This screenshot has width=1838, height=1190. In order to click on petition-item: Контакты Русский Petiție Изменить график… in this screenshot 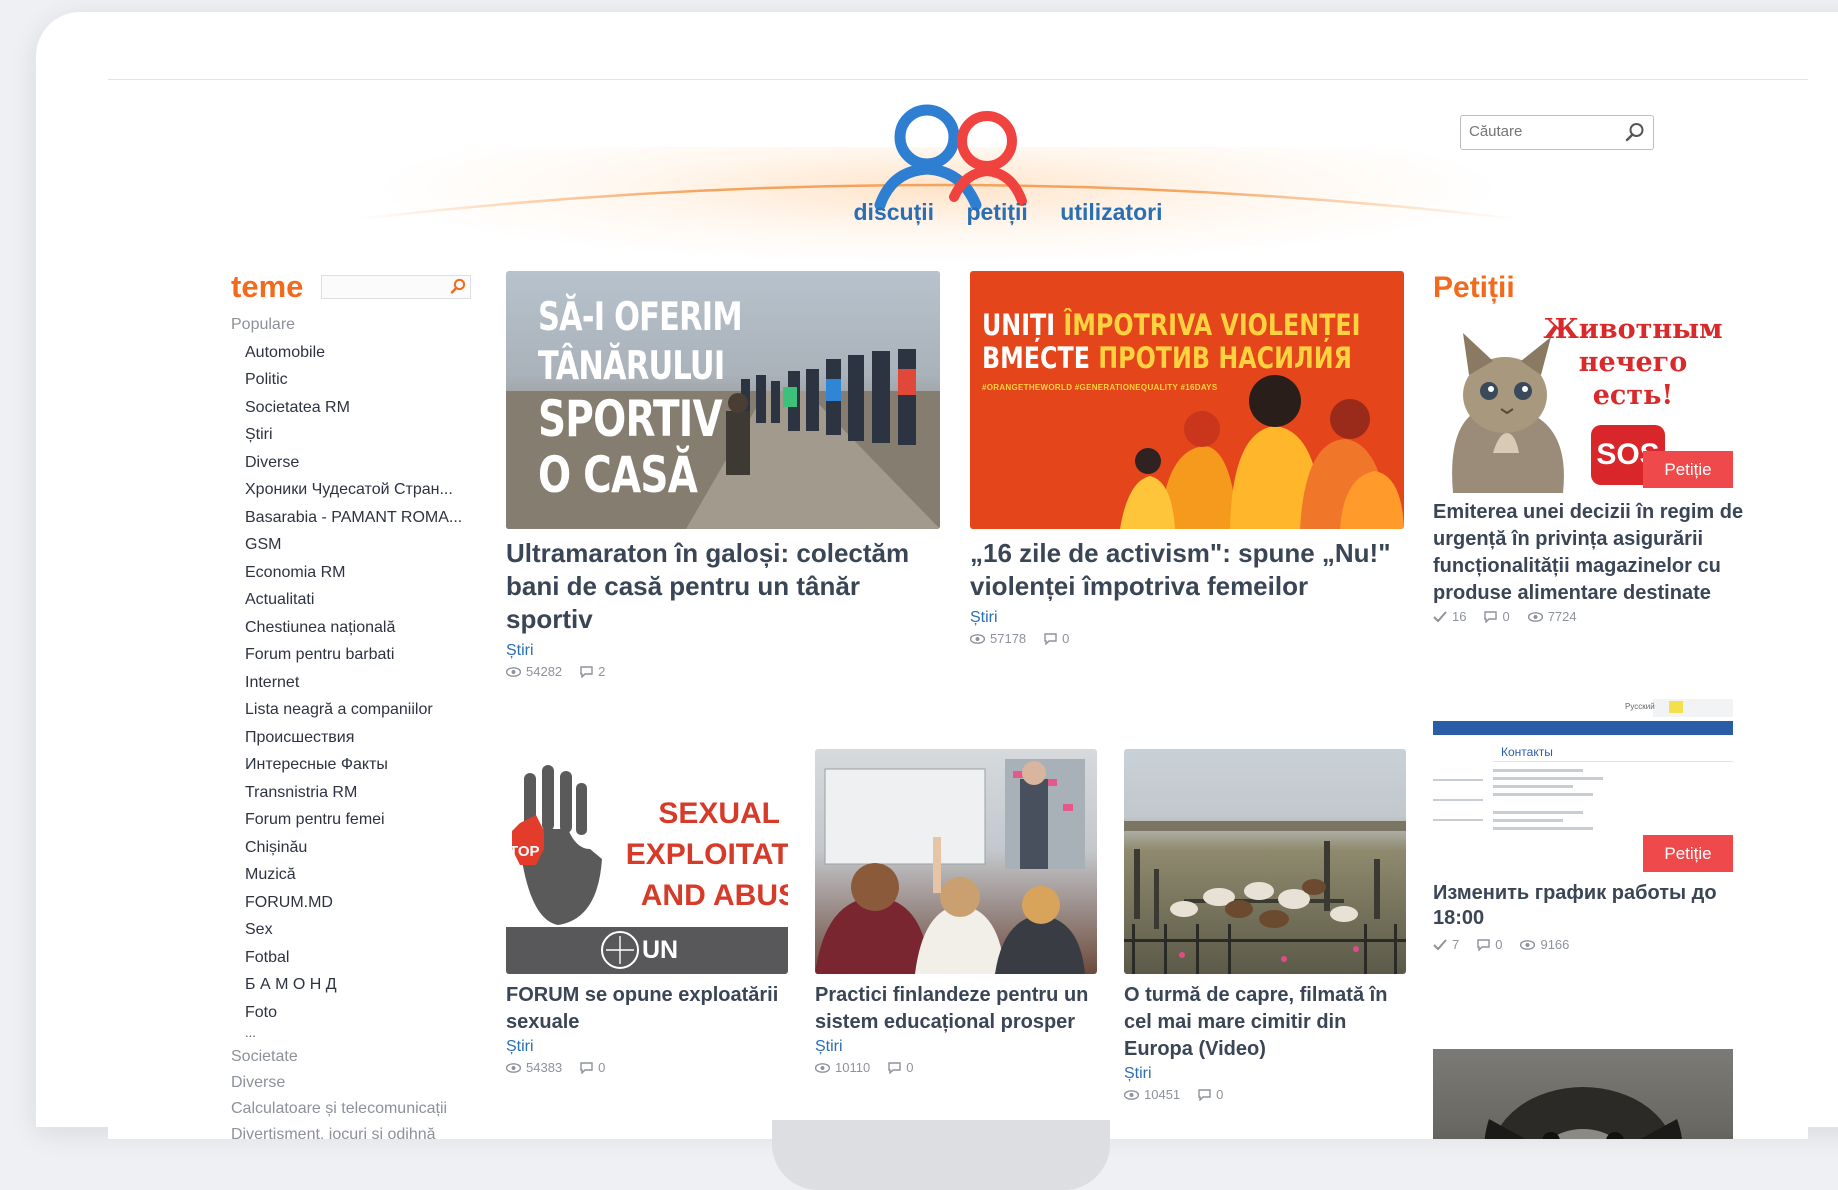, I will do `click(1593, 825)`.